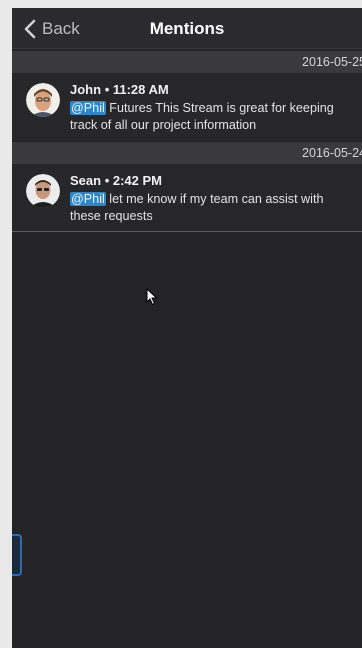 Image resolution: width=362 pixels, height=648 pixels. I want to click on message-meta: Sean • 2:42 PM, so click(116, 180).